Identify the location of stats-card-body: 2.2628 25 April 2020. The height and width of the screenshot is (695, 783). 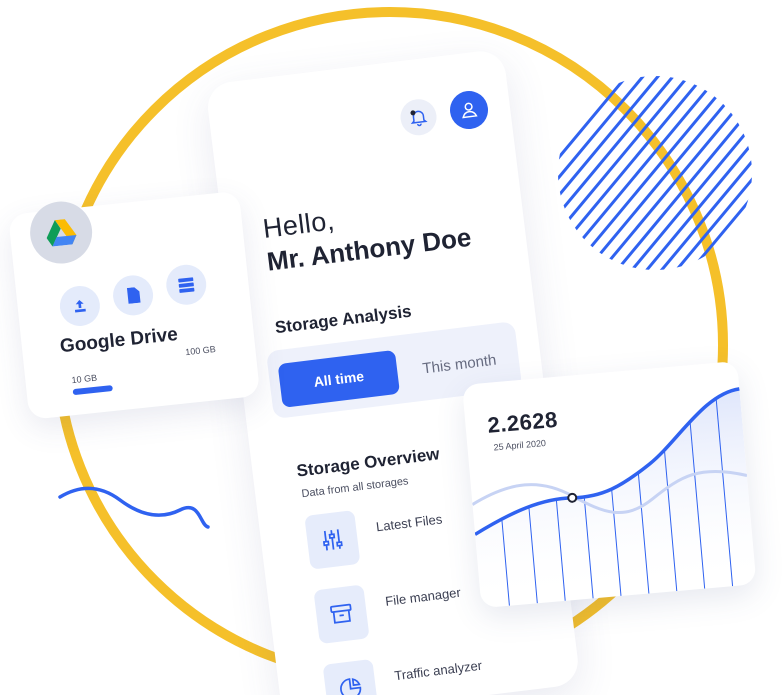
(609, 484).